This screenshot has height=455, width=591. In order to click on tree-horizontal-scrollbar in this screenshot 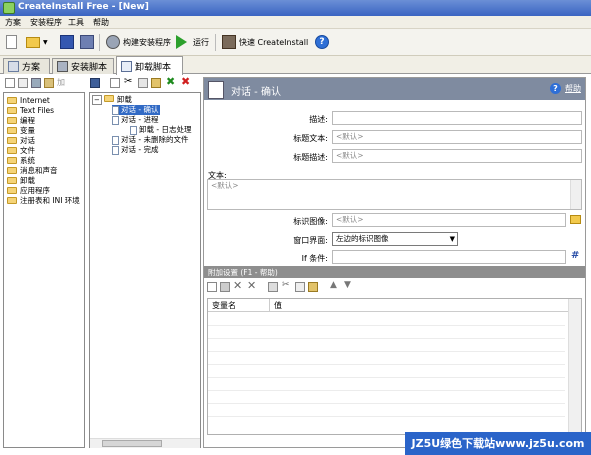, I will do `click(145, 443)`.